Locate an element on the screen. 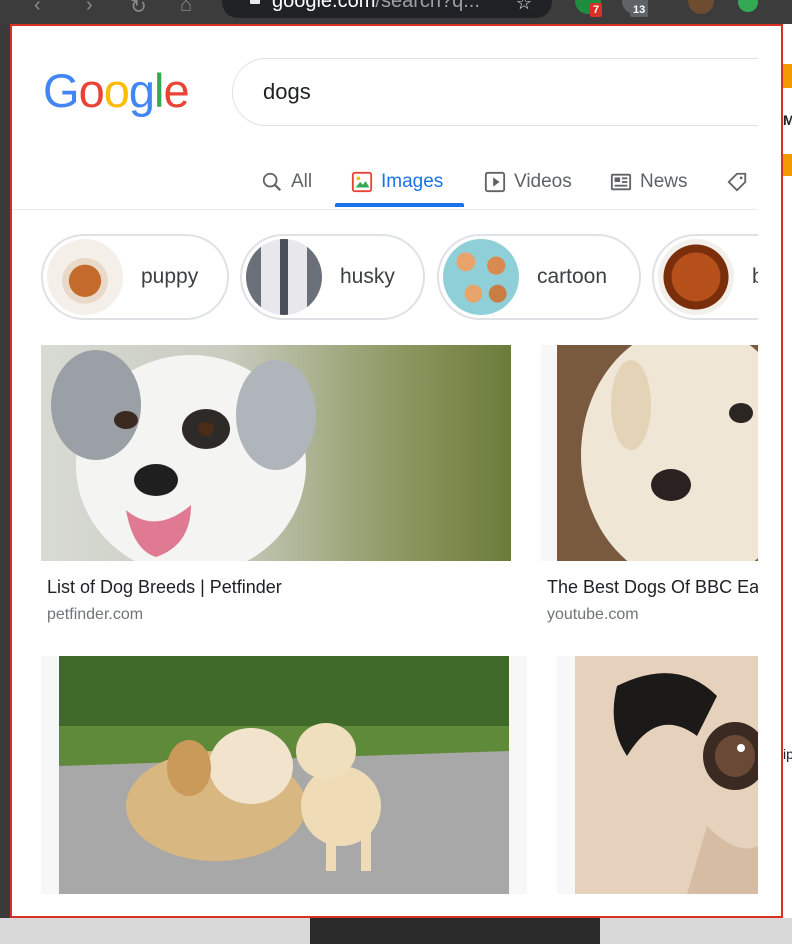 This screenshot has width=792, height=944. back-icon: ‹ is located at coordinates (37, 8).